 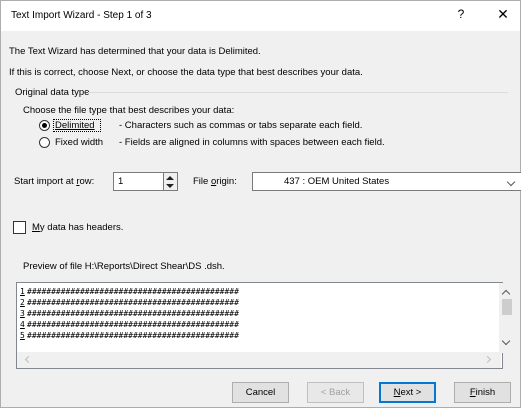 I want to click on cancel-button: Cancel, so click(x=260, y=392).